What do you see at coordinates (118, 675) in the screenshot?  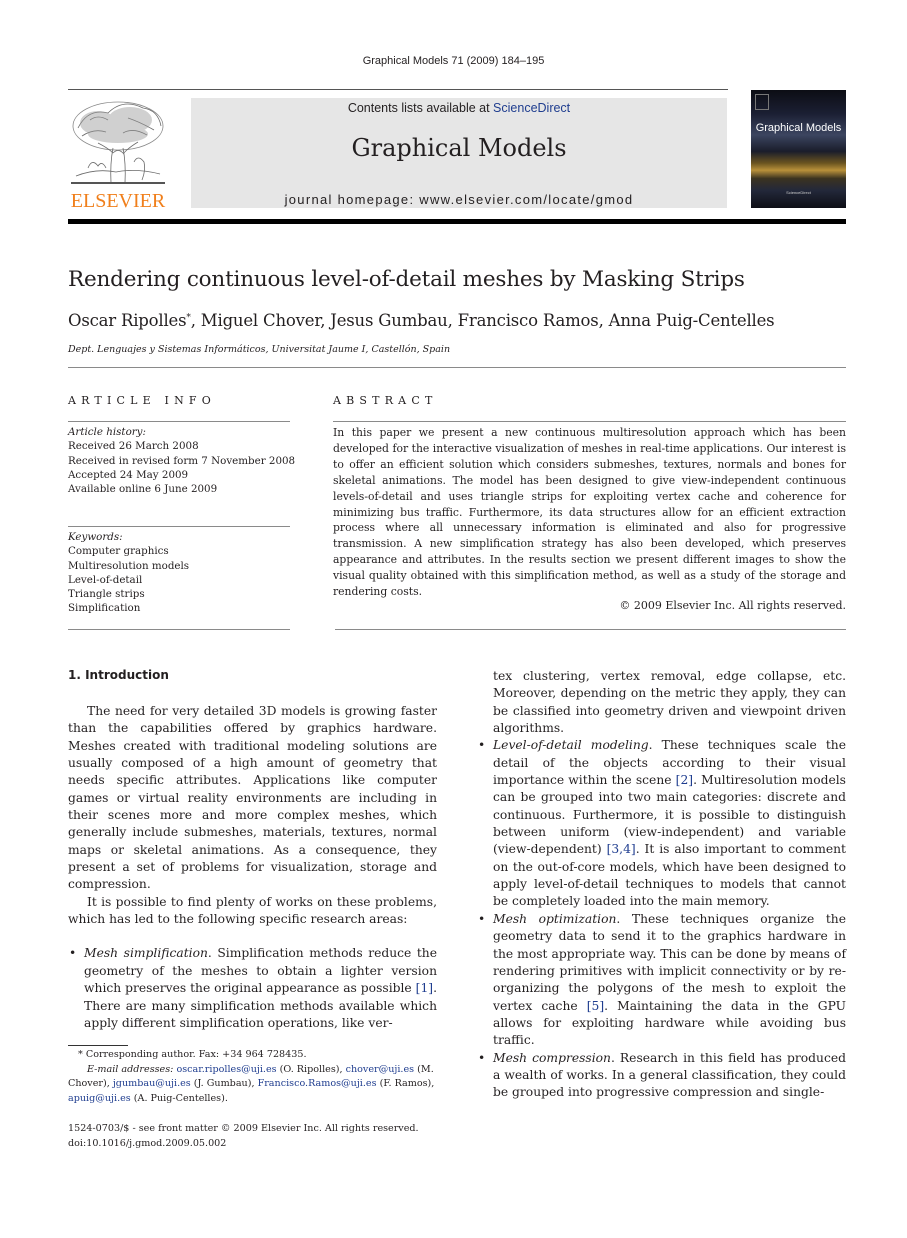 I see `section-heading: 1. Introduction` at bounding box center [118, 675].